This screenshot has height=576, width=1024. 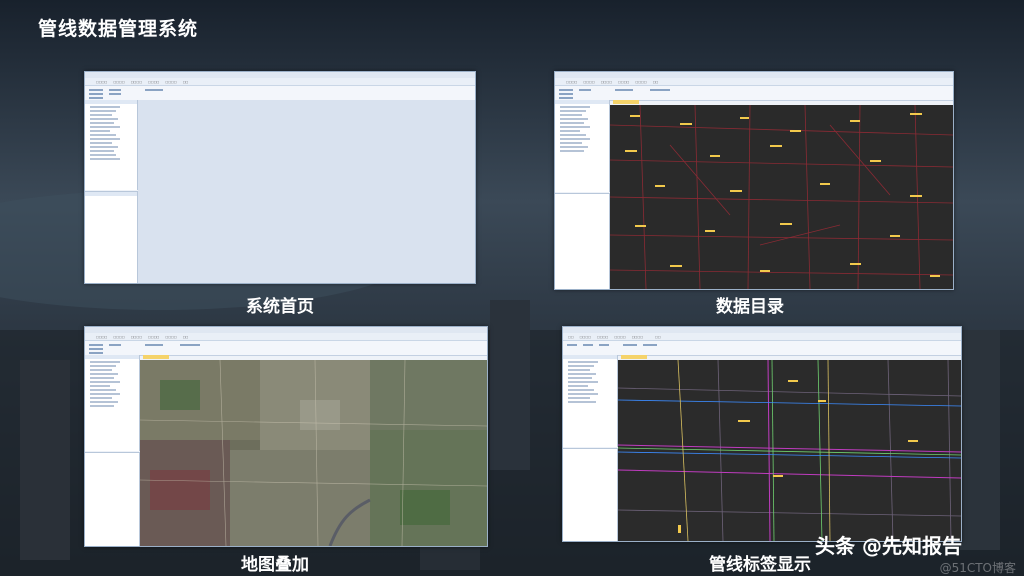 What do you see at coordinates (762, 337) in the screenshot?
I see `window-menubar: □□ □□□□ □□□□ □□□□ □□□□ □□` at bounding box center [762, 337].